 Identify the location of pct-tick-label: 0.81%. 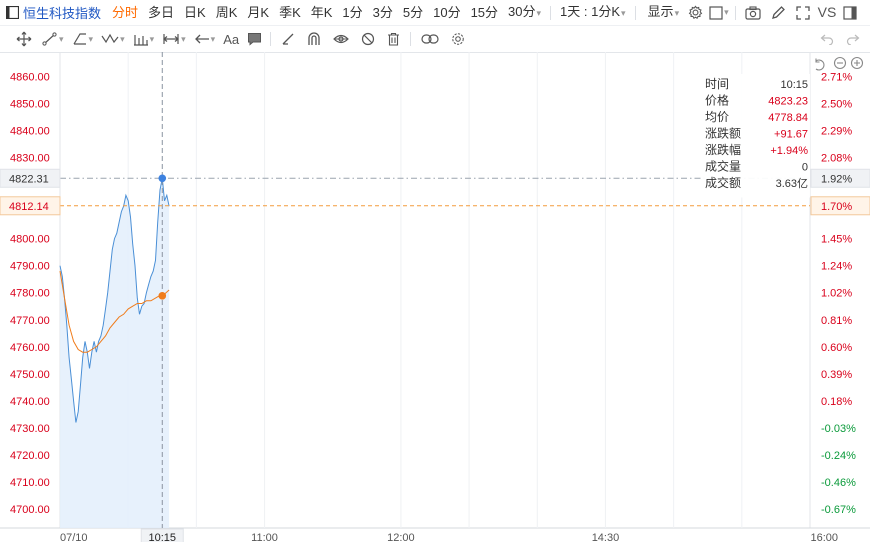
(836, 321).